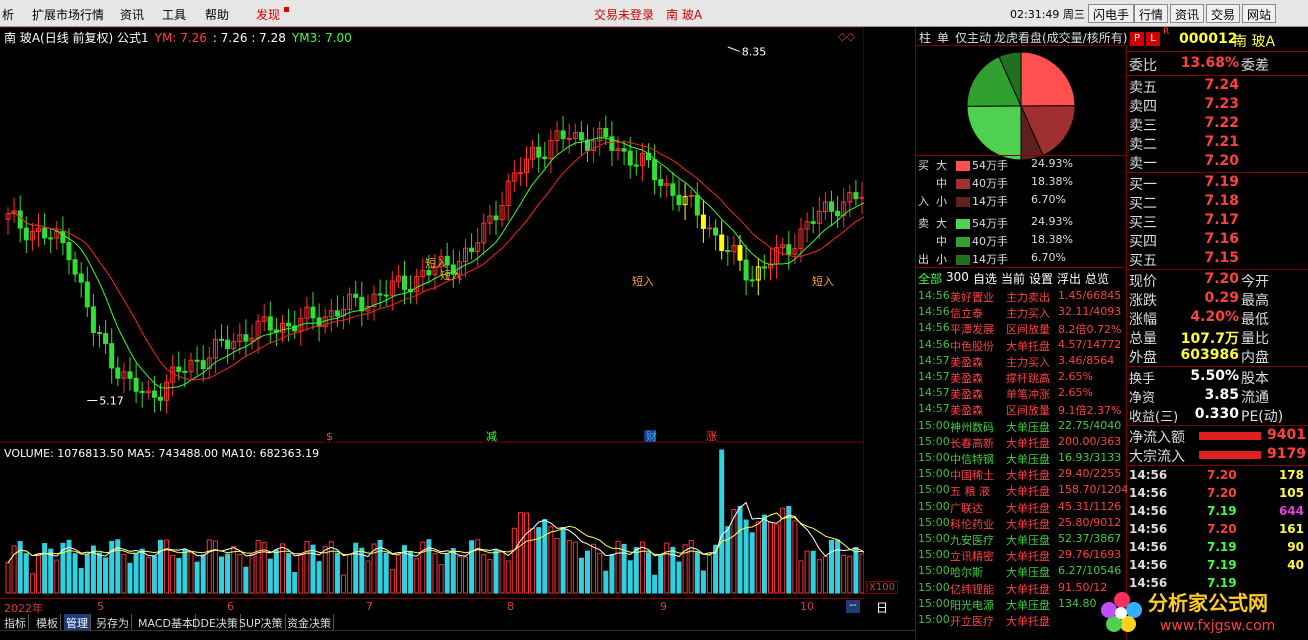 The width and height of the screenshot is (1308, 640). Describe the element at coordinates (1022, 296) in the screenshot. I see `news-item: 14:56 美好置业 主力卖出 1.45/66845` at that location.